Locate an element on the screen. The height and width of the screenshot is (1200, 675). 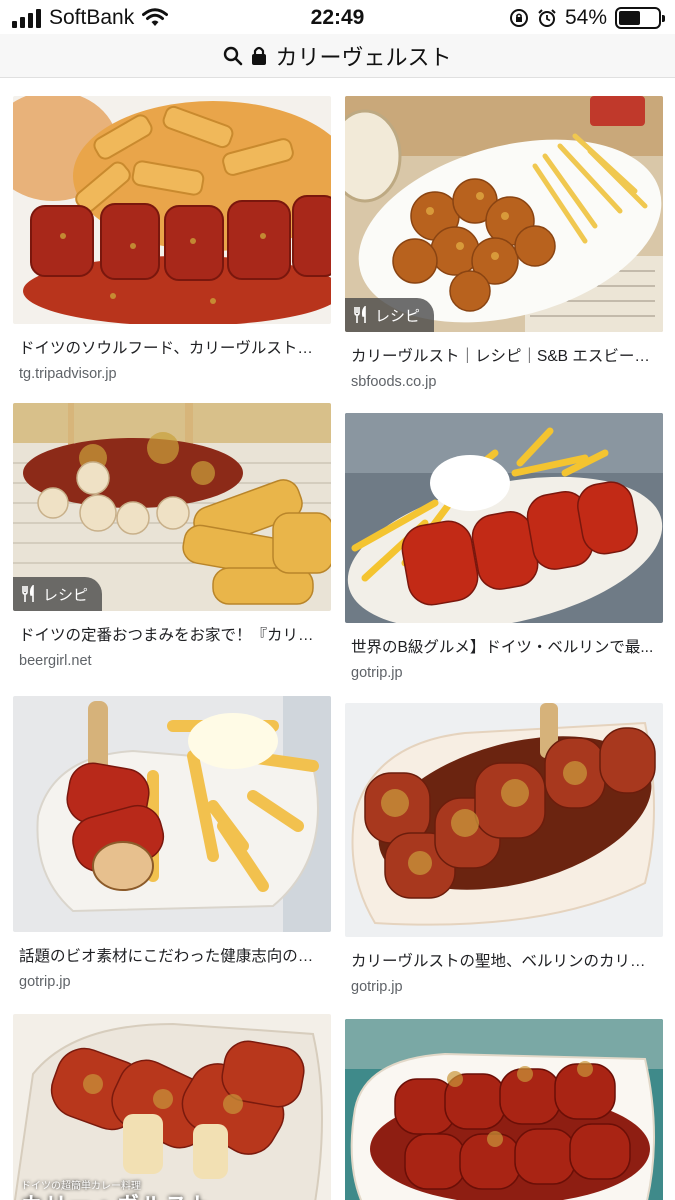
result-source: tg.tripadvisor.jp is located at coordinates (172, 374).